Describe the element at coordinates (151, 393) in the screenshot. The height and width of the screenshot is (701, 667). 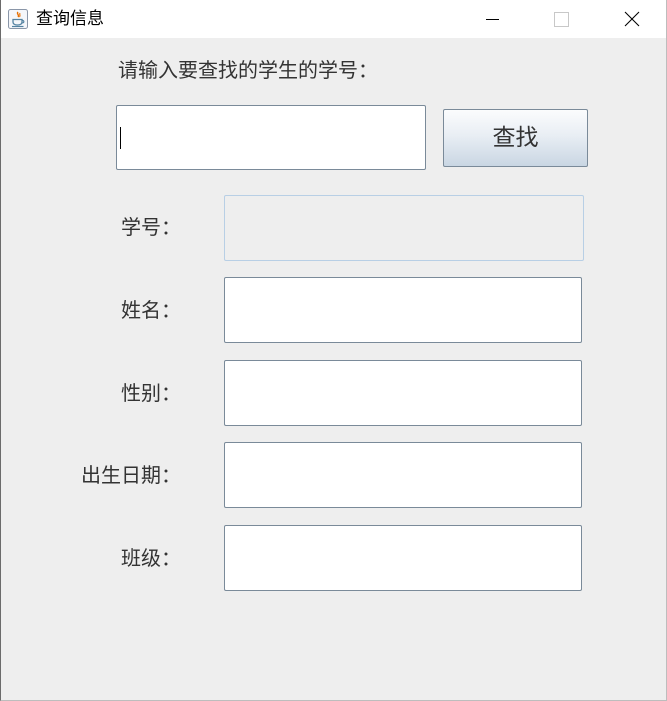
I see `gender-label: 性别：` at that location.